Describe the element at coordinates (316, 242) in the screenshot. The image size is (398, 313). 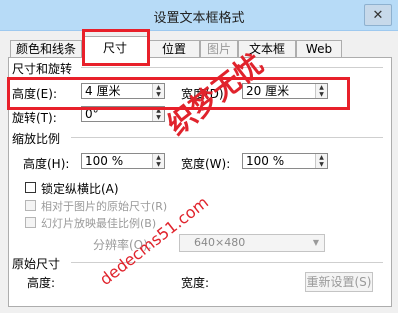
I see `chevron-down-icon: ▼` at that location.